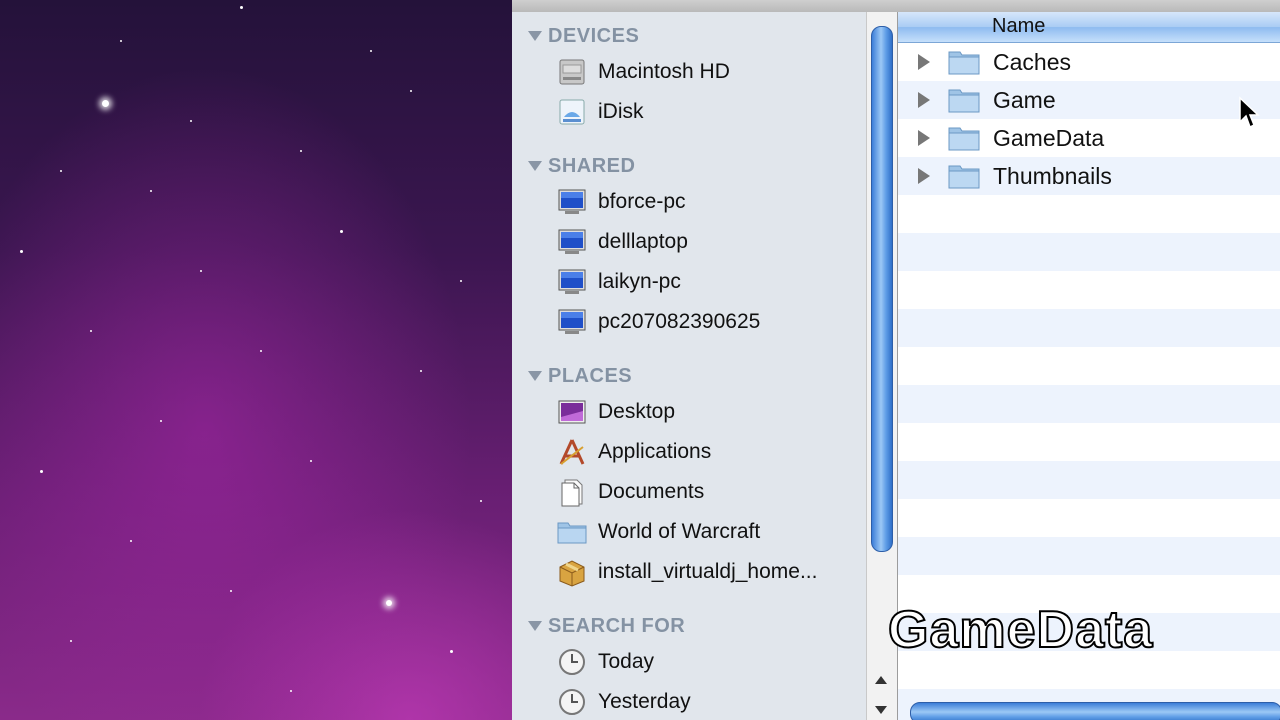 The image size is (1280, 720). Describe the element at coordinates (572, 412) in the screenshot. I see `desktop-icon` at that location.